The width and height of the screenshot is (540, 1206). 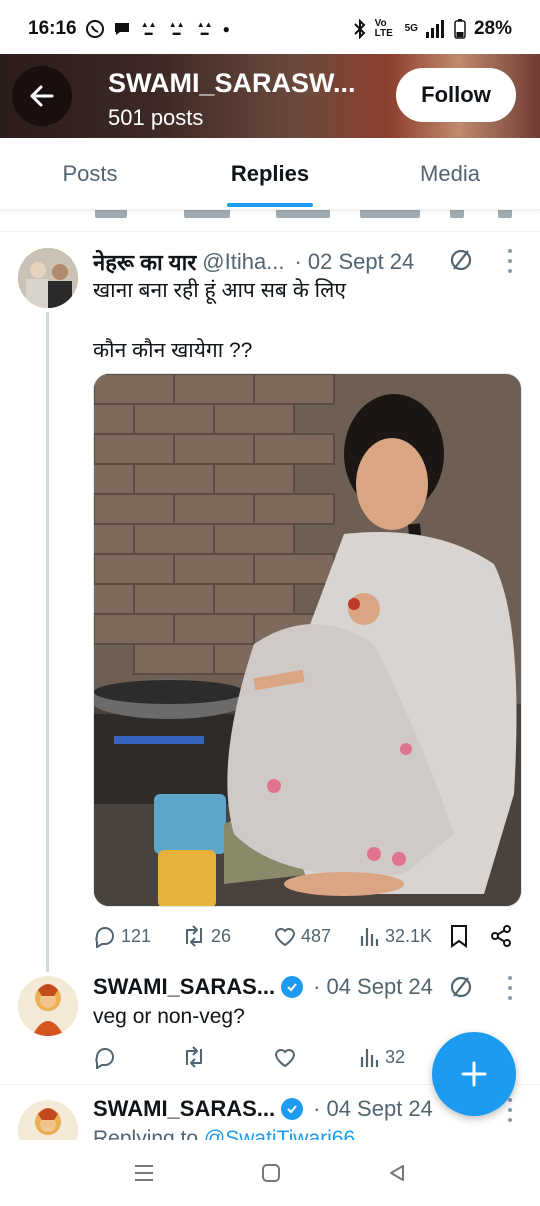 I want to click on like-count: 487, so click(x=316, y=935).